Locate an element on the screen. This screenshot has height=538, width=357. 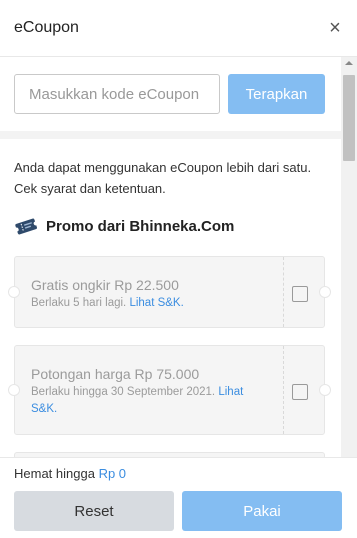
promo-section-header: Promo dari Bhinneka.Com is located at coordinates (124, 226).